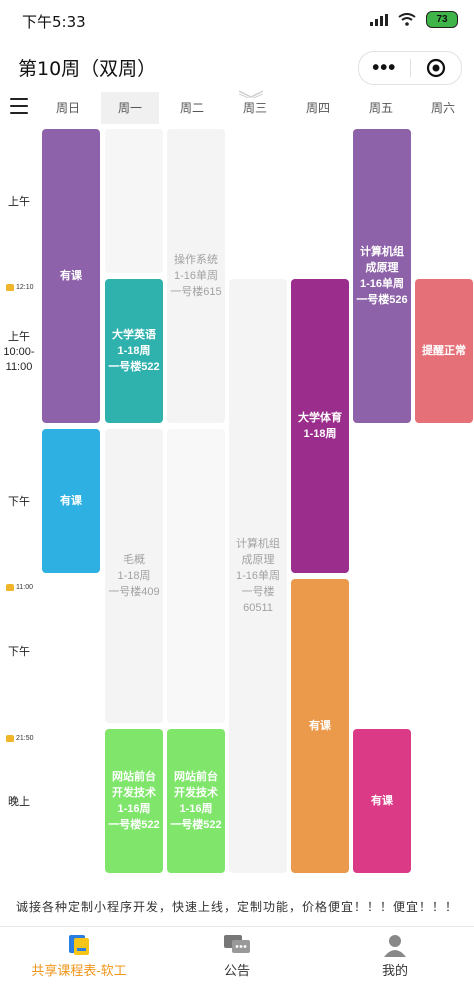 The height and width of the screenshot is (987, 474). Describe the element at coordinates (237, 20) in the screenshot. I see `status-bar: 下午5:33 73` at that location.